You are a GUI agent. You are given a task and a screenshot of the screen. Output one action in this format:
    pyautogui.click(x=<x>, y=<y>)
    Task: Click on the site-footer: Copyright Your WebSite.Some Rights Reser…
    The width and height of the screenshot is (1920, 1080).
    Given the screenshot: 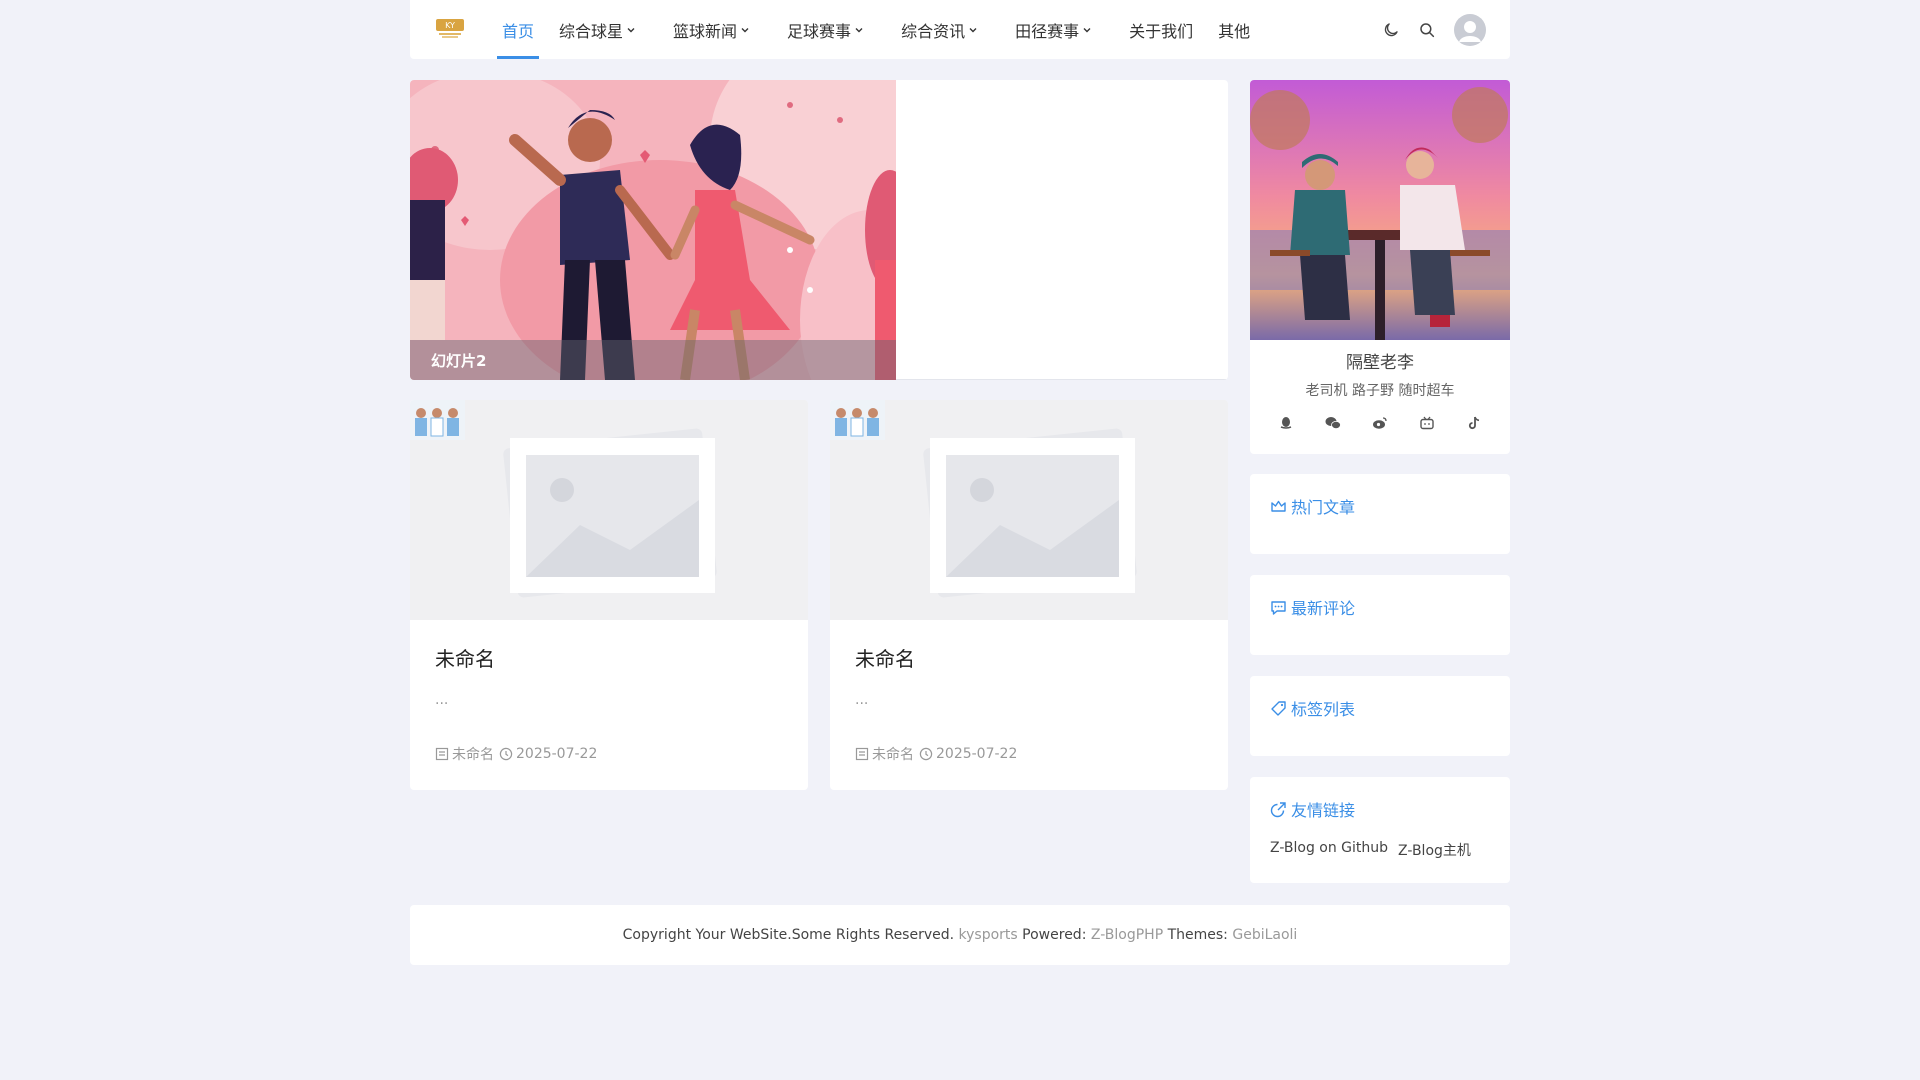 What is the action you would take?
    pyautogui.click(x=960, y=935)
    